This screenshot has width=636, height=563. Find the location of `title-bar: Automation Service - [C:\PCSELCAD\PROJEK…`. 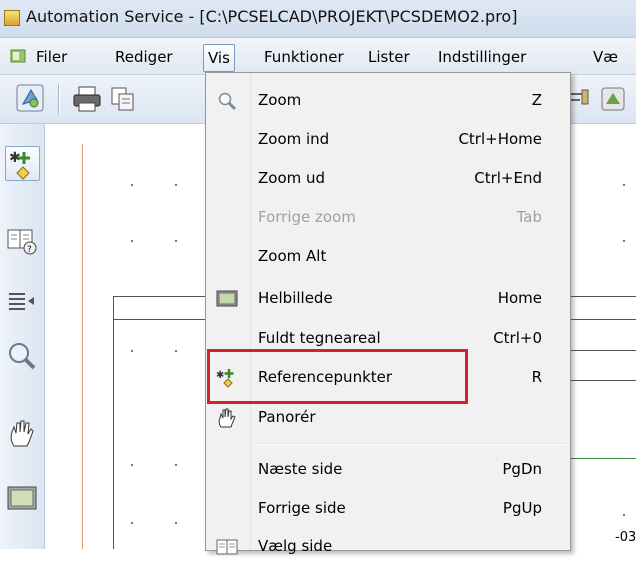

title-bar: Automation Service - [C:\PCSELCAD\PROJEK… is located at coordinates (318, 19).